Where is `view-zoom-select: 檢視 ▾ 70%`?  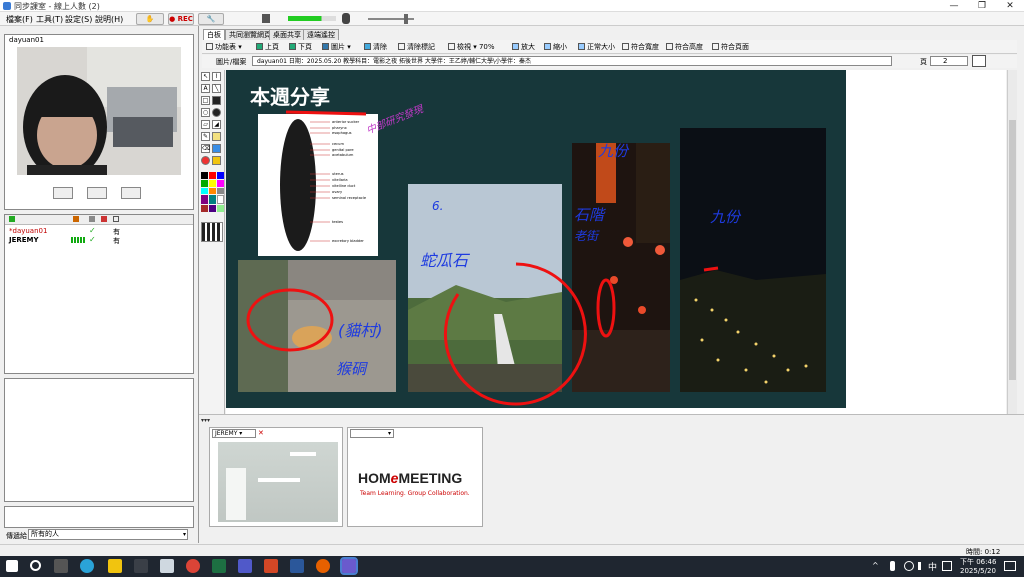 view-zoom-select: 檢視 ▾ 70% is located at coordinates (471, 47).